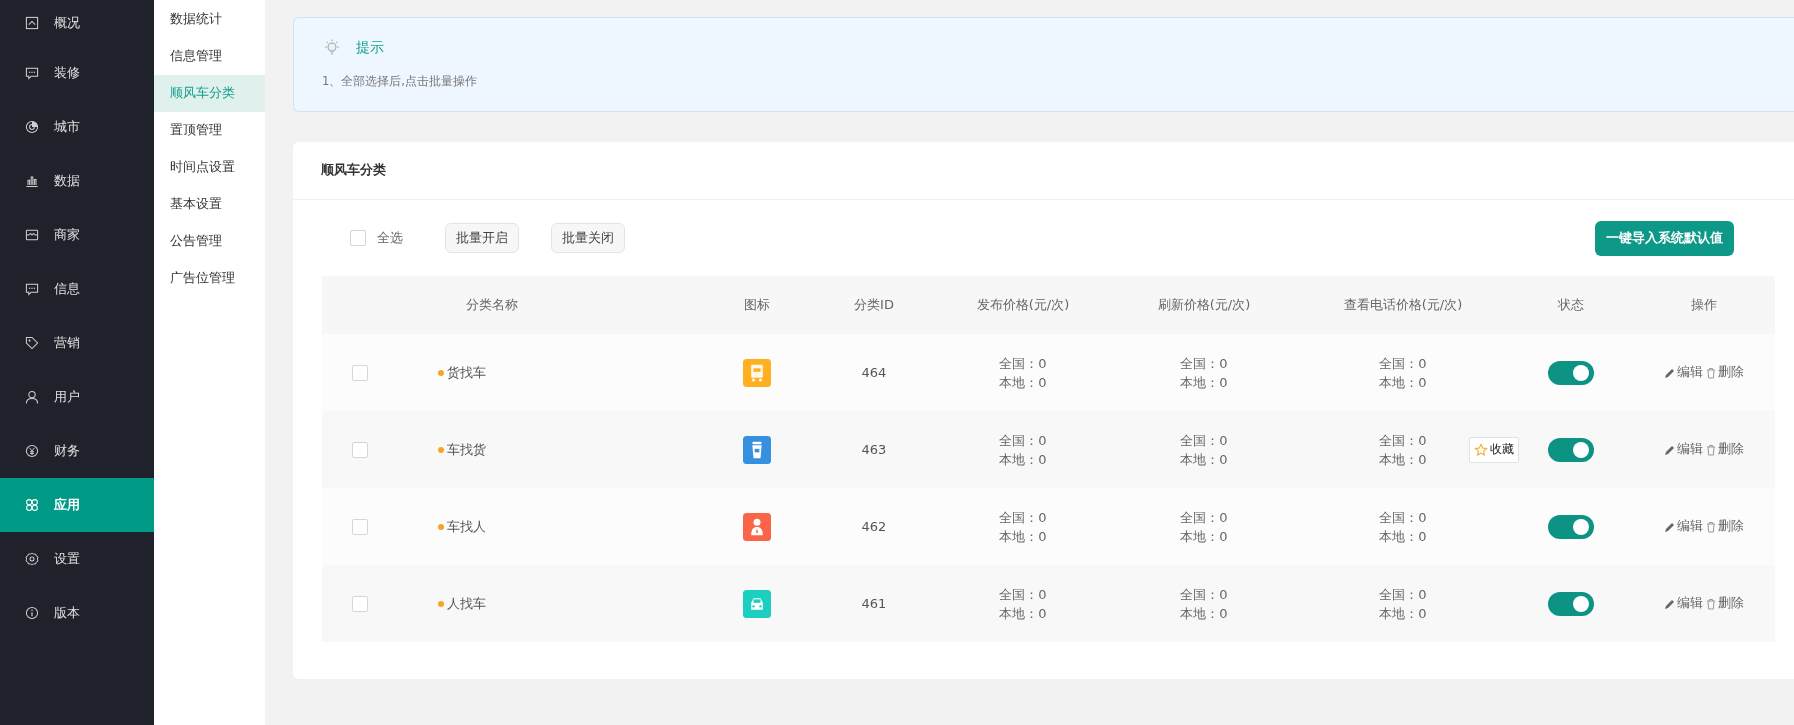  I want to click on sidebar-item: 数据, so click(77, 181).